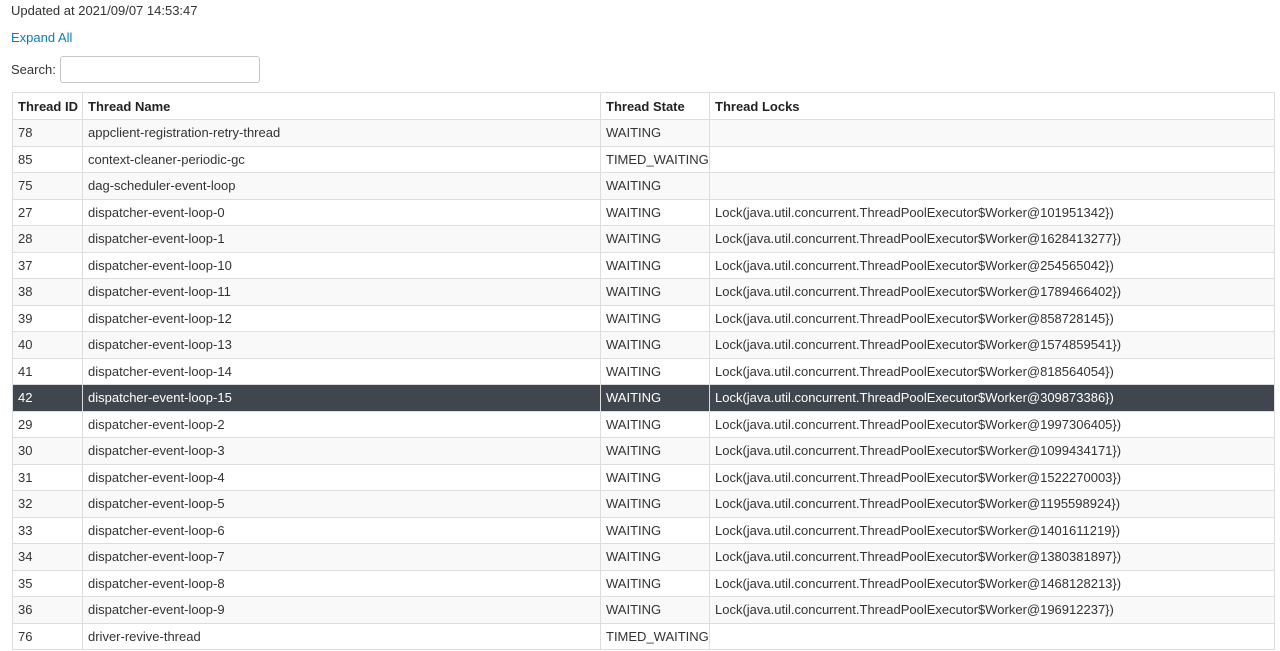 The width and height of the screenshot is (1280, 651). Describe the element at coordinates (341, 610) in the screenshot. I see `thread-name-cell: dispatcher-event-loop-9` at that location.